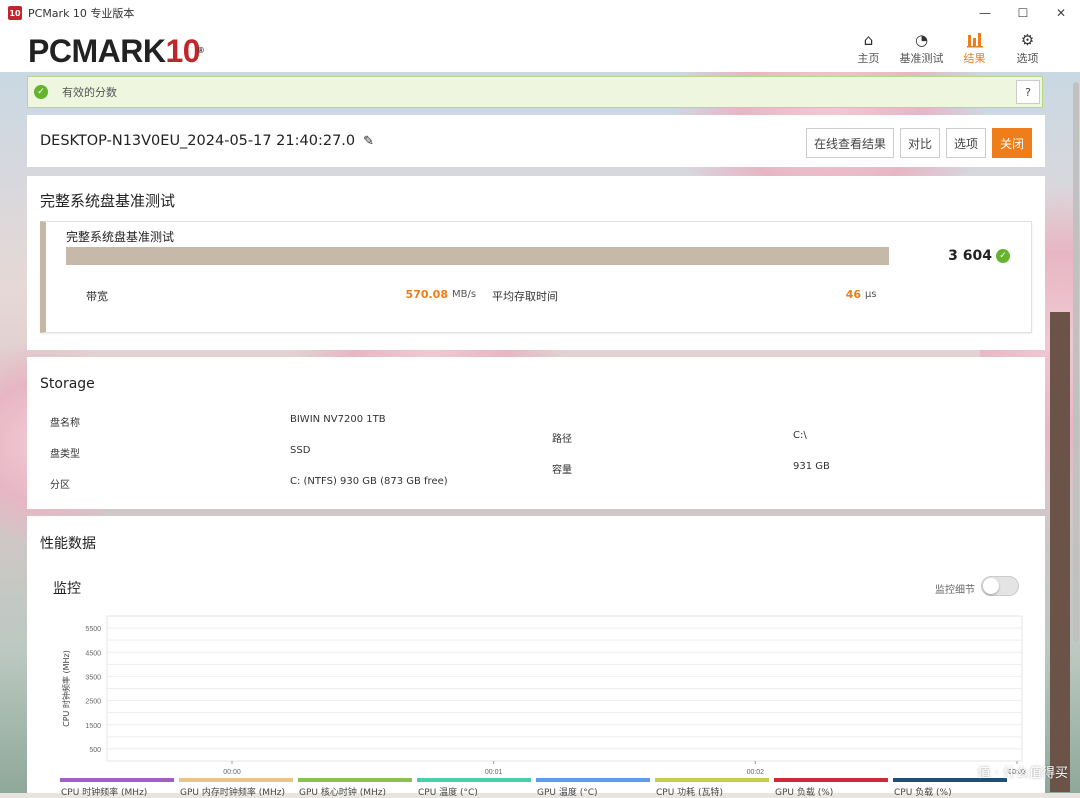  I want to click on y-tick-label: 3500, so click(93, 677).